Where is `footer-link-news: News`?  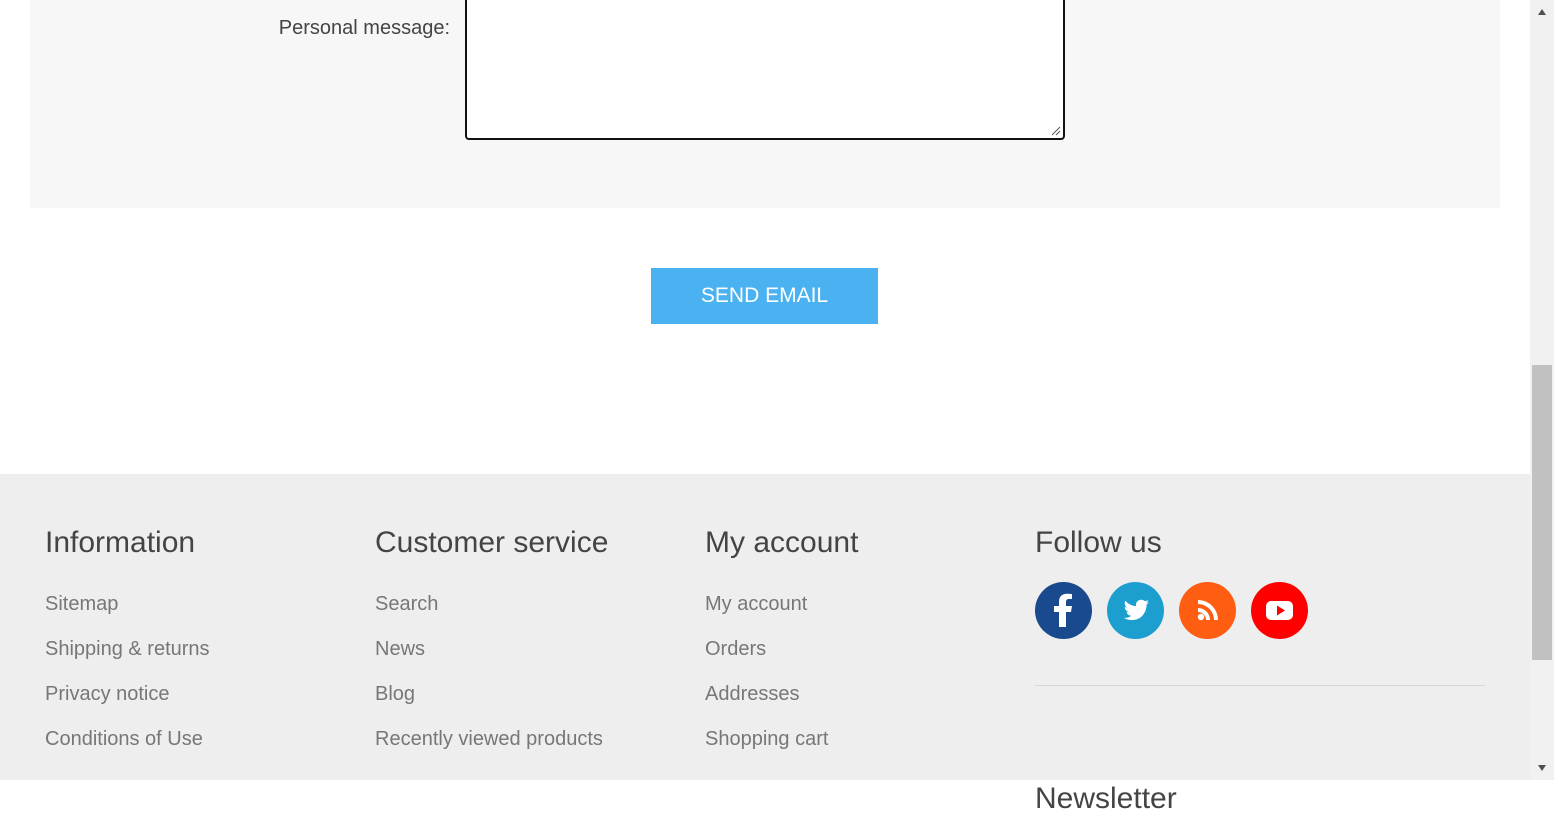 footer-link-news: News is located at coordinates (400, 649).